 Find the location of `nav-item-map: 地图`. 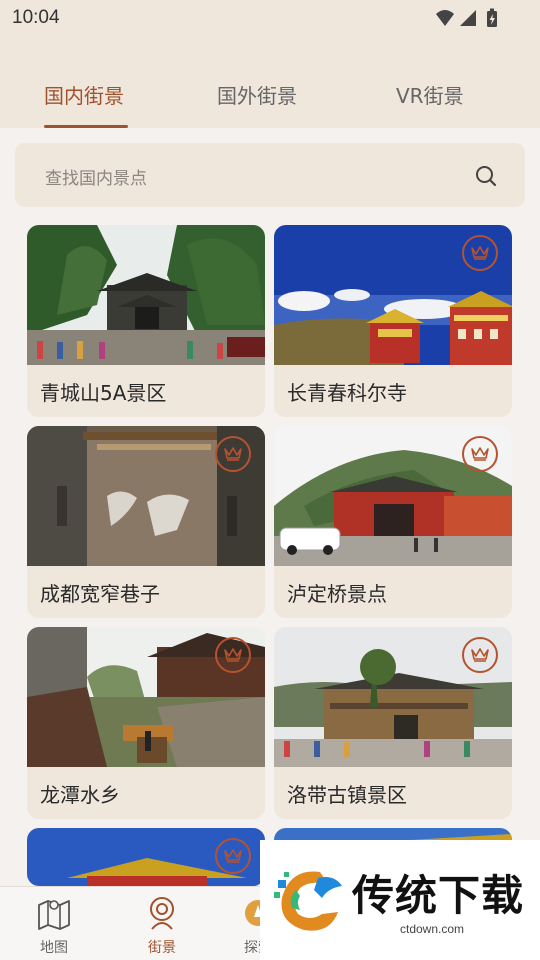

nav-item-map: 地图 is located at coordinates (54, 923).